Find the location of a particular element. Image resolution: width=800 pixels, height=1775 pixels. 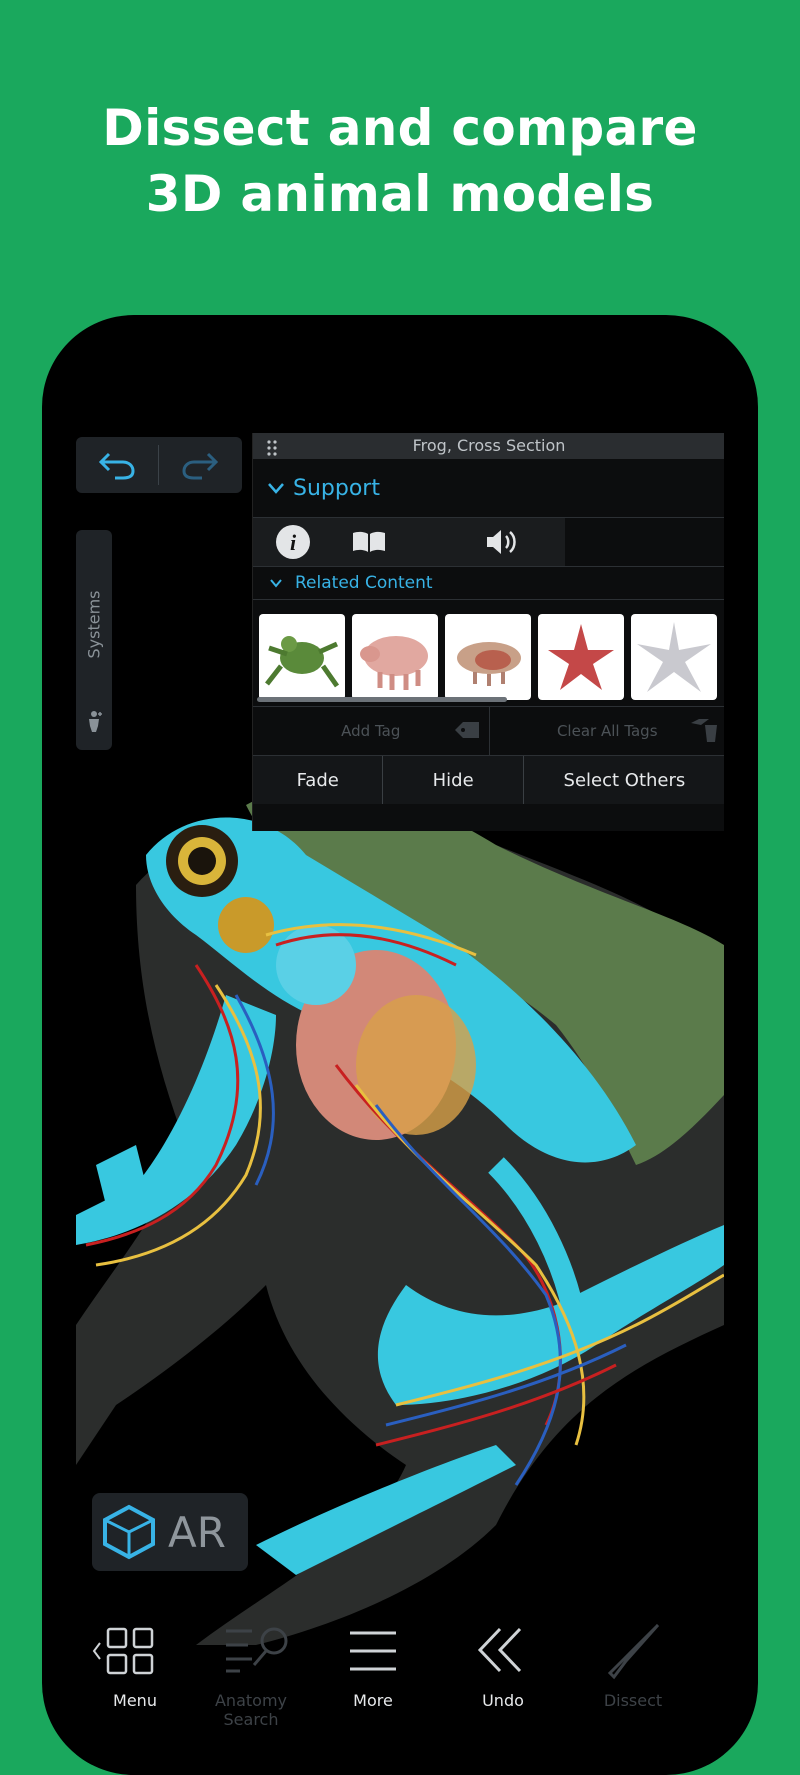

nav-more: More is located at coordinates (373, 1660).